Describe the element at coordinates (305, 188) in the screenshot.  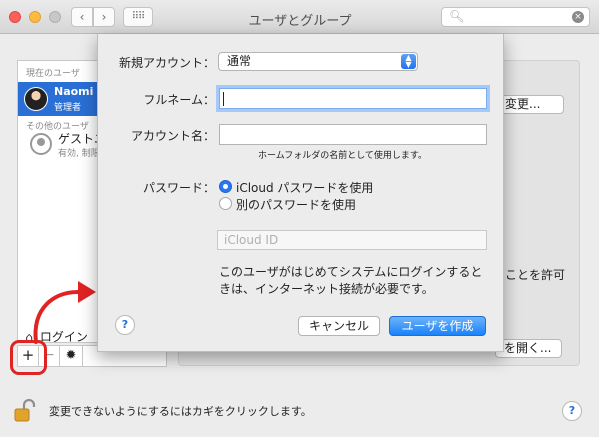
I see `radio-icloud-label: iCloud パスワードを使用` at that location.